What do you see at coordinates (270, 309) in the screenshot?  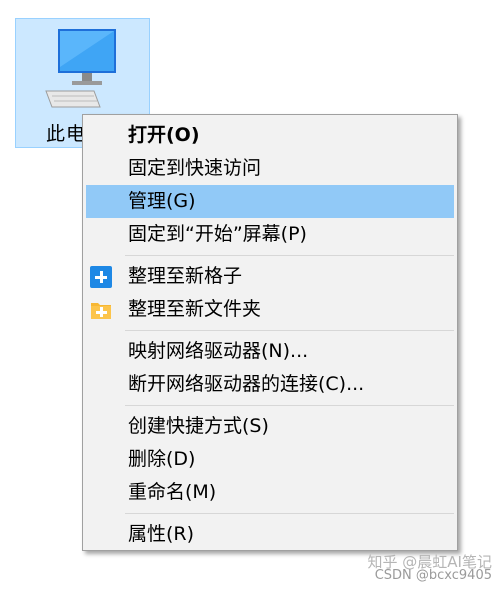 I see `menu-item-new-folder: 整理至新文件夹` at bounding box center [270, 309].